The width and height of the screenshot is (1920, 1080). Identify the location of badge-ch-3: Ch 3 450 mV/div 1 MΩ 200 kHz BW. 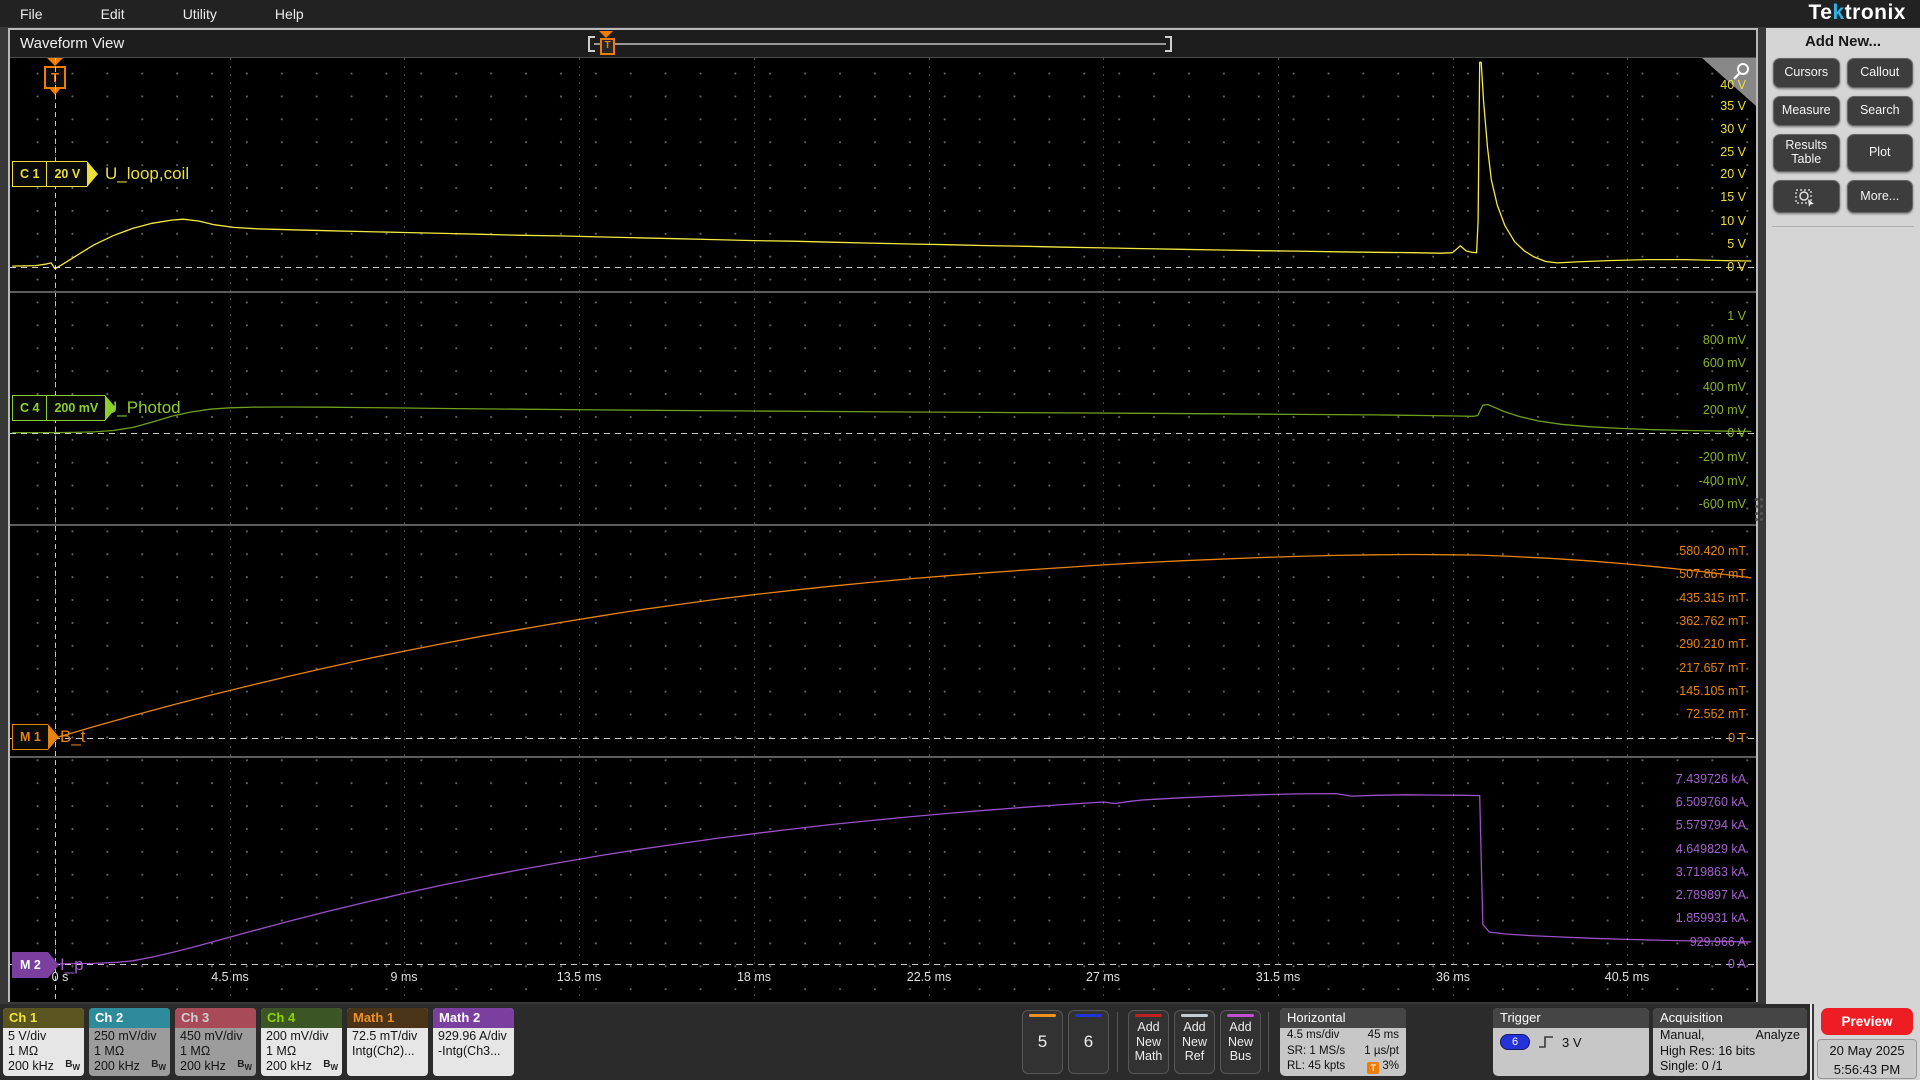
(215, 1042).